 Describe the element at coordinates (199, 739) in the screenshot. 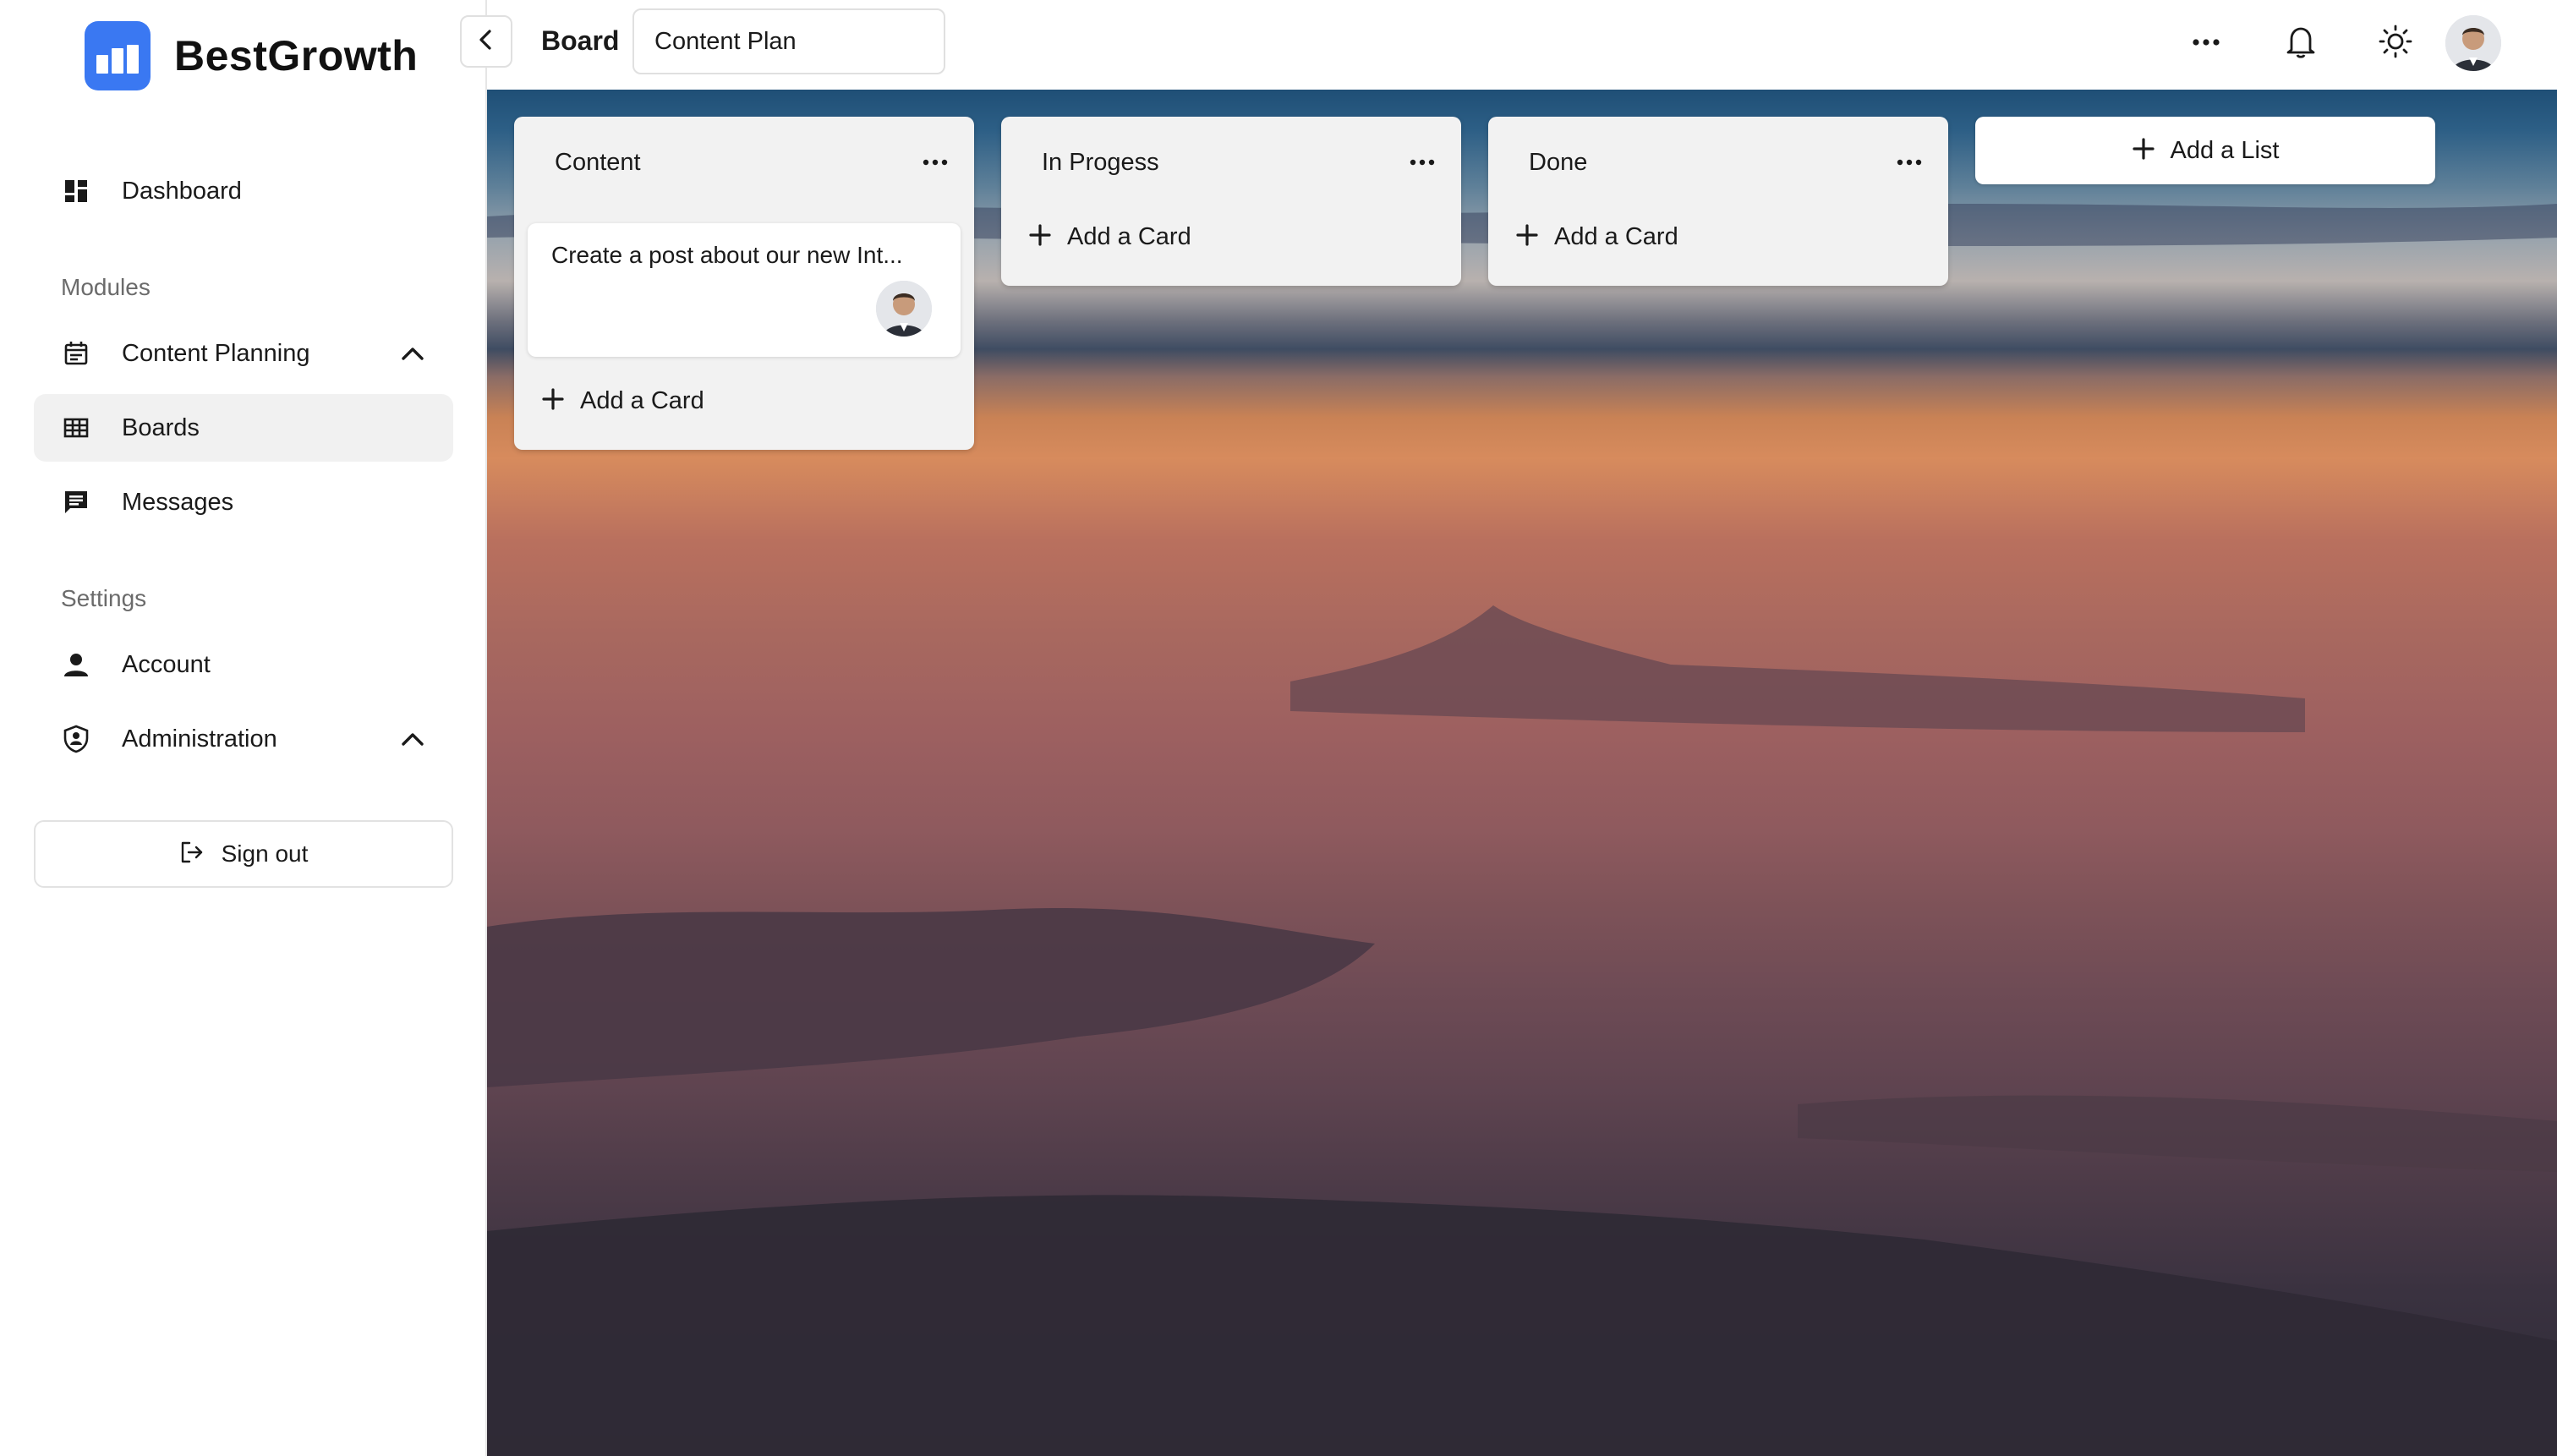

I see `sidebar-item-label: Administration` at that location.